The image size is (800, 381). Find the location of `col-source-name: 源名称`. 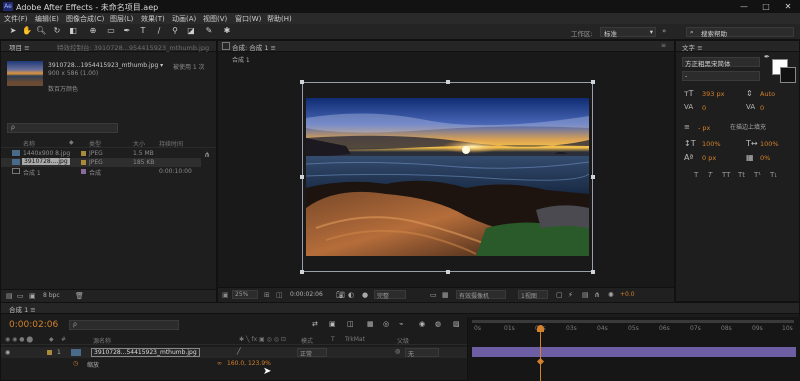

col-source-name: 源名称 is located at coordinates (102, 340).